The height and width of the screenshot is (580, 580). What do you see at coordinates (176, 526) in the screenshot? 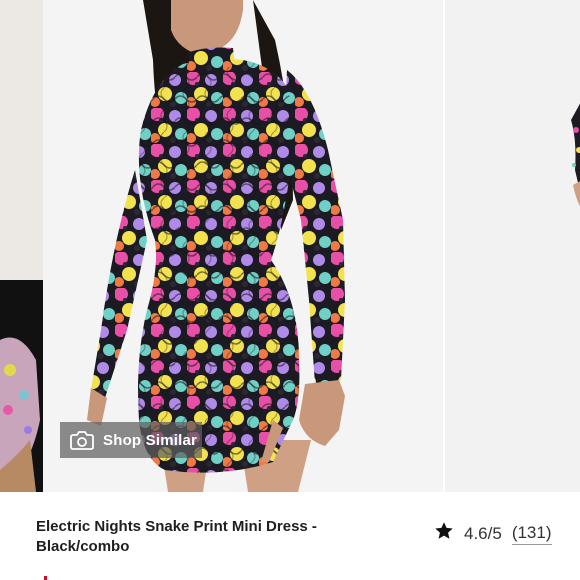
I see `product-title-line-1: Electric Nights Snake Print Mini Dress -` at bounding box center [176, 526].